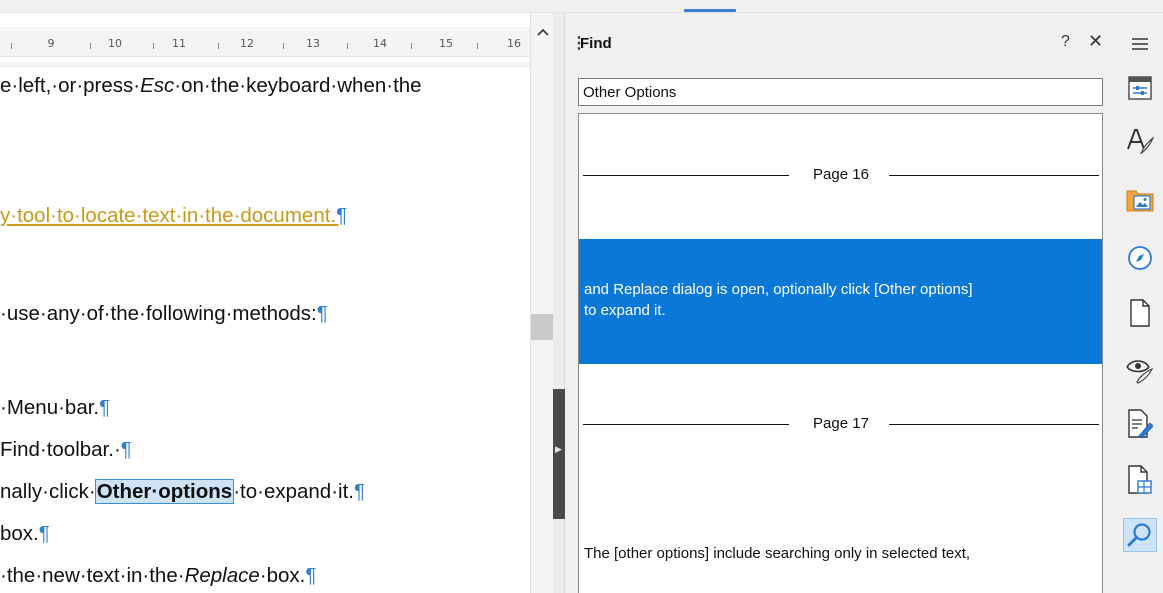  Describe the element at coordinates (157, 85) in the screenshot. I see `italic-text: Esc` at that location.